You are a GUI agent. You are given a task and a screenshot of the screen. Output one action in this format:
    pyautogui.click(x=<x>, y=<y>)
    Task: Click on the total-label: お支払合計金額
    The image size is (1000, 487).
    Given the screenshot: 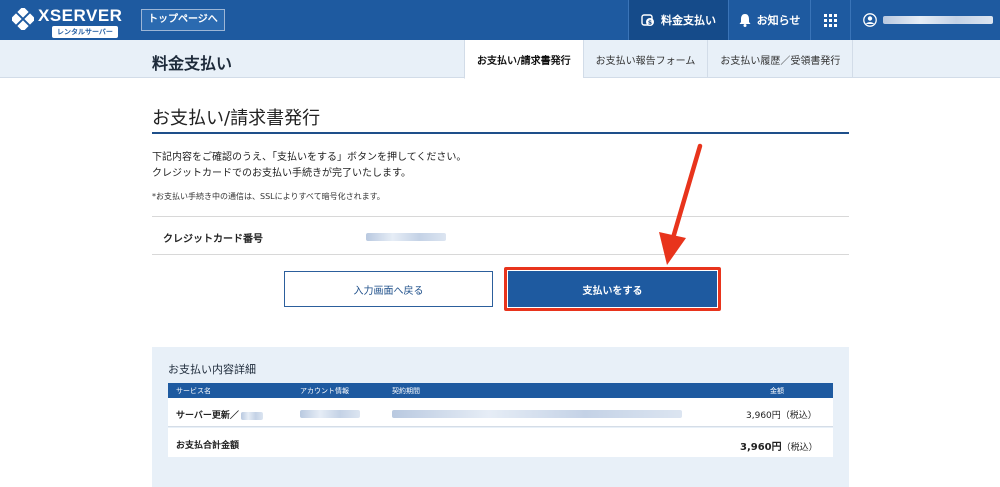 What is the action you would take?
    pyautogui.click(x=208, y=446)
    